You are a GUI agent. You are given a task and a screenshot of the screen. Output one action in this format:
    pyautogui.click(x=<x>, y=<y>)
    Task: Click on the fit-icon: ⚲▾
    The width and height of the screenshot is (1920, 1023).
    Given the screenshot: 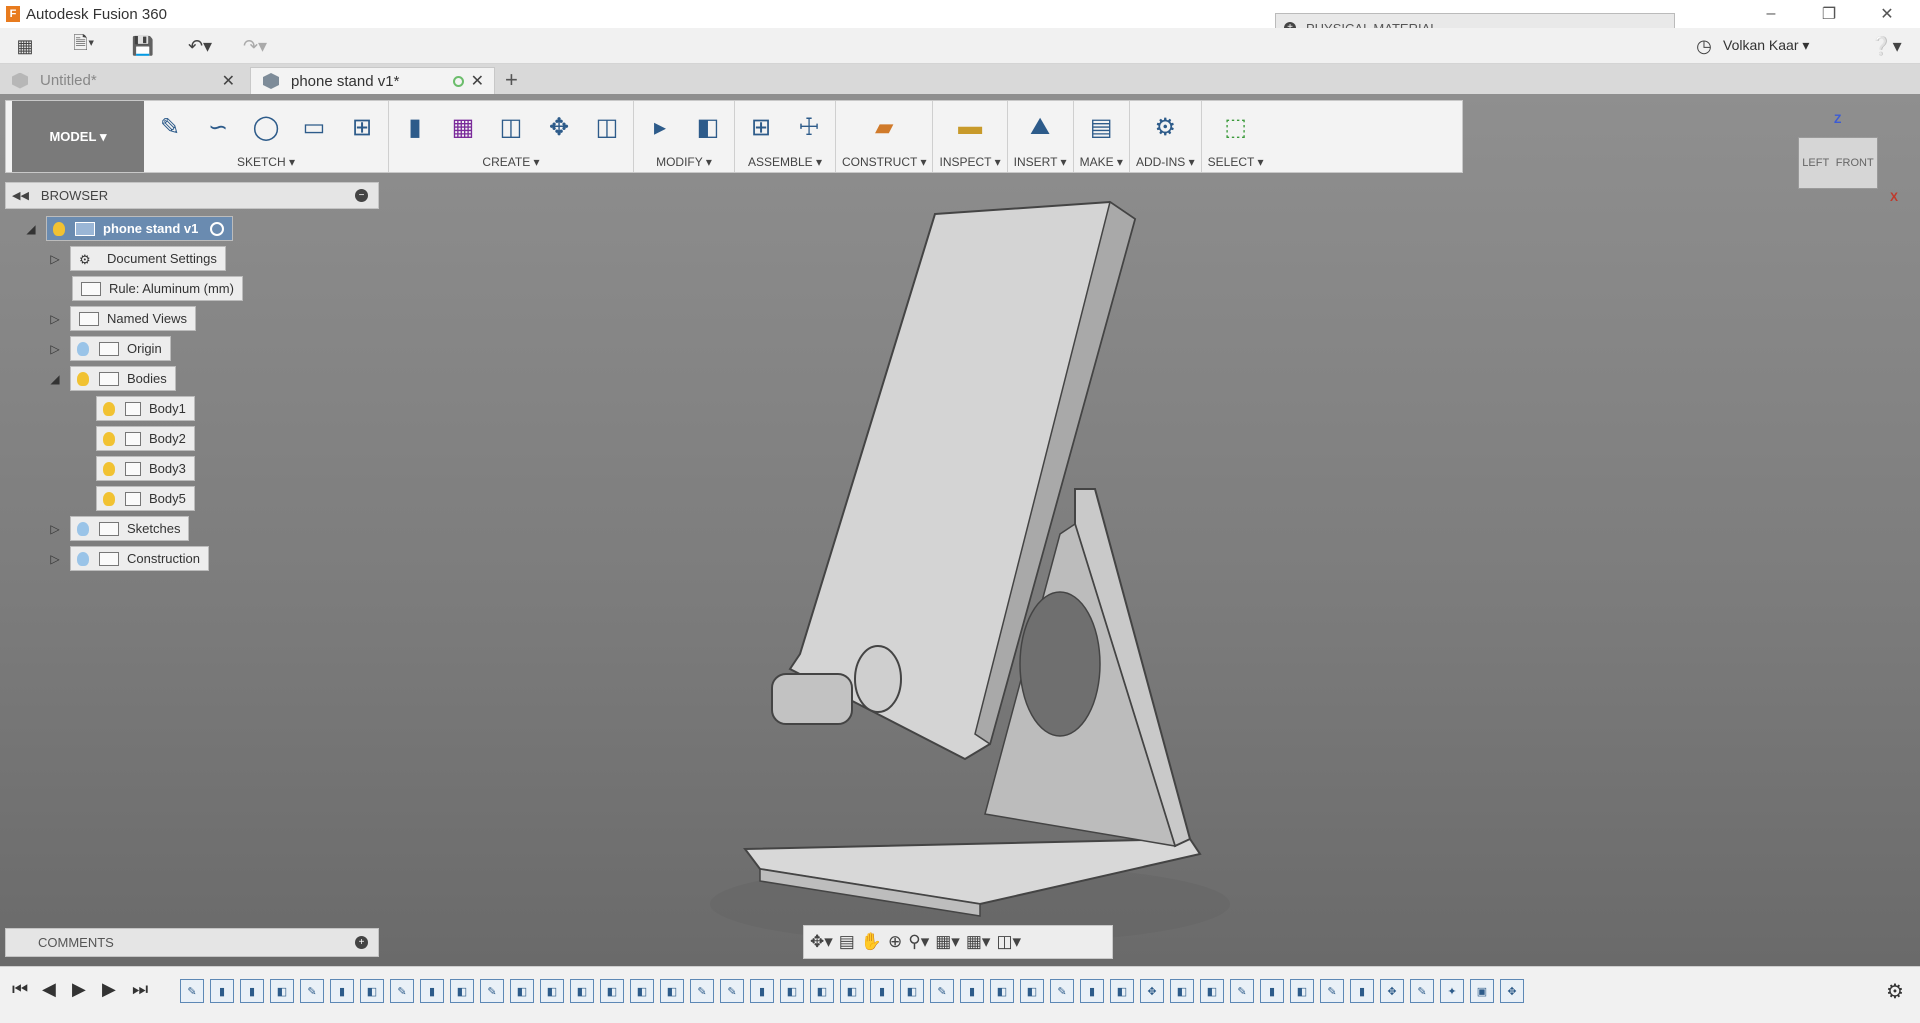 What is the action you would take?
    pyautogui.click(x=918, y=942)
    